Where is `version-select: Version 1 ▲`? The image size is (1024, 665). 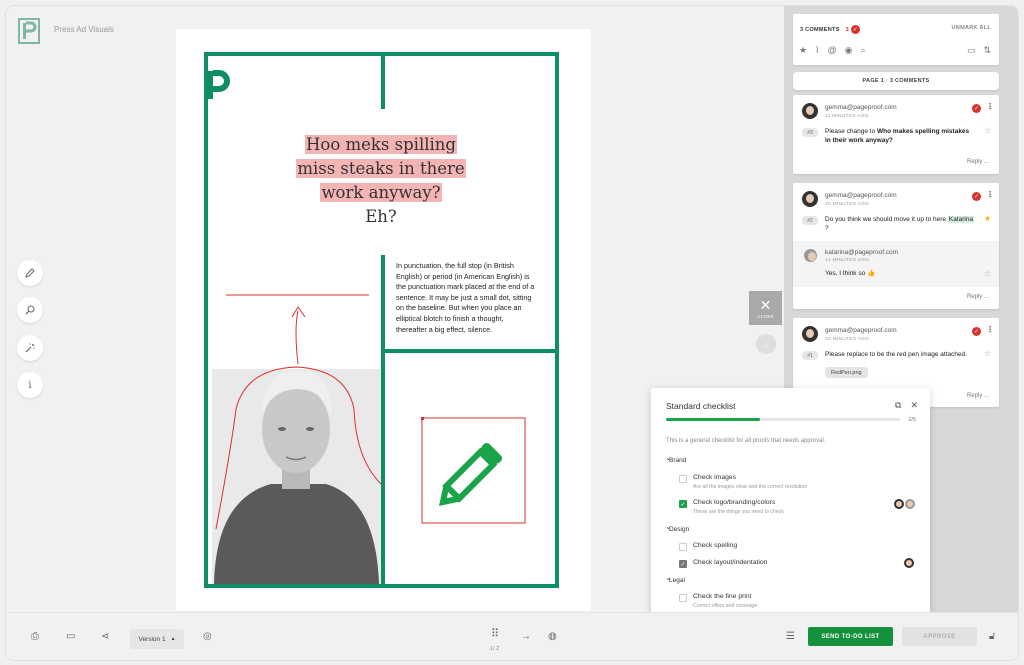 version-select: Version 1 ▲ is located at coordinates (157, 639).